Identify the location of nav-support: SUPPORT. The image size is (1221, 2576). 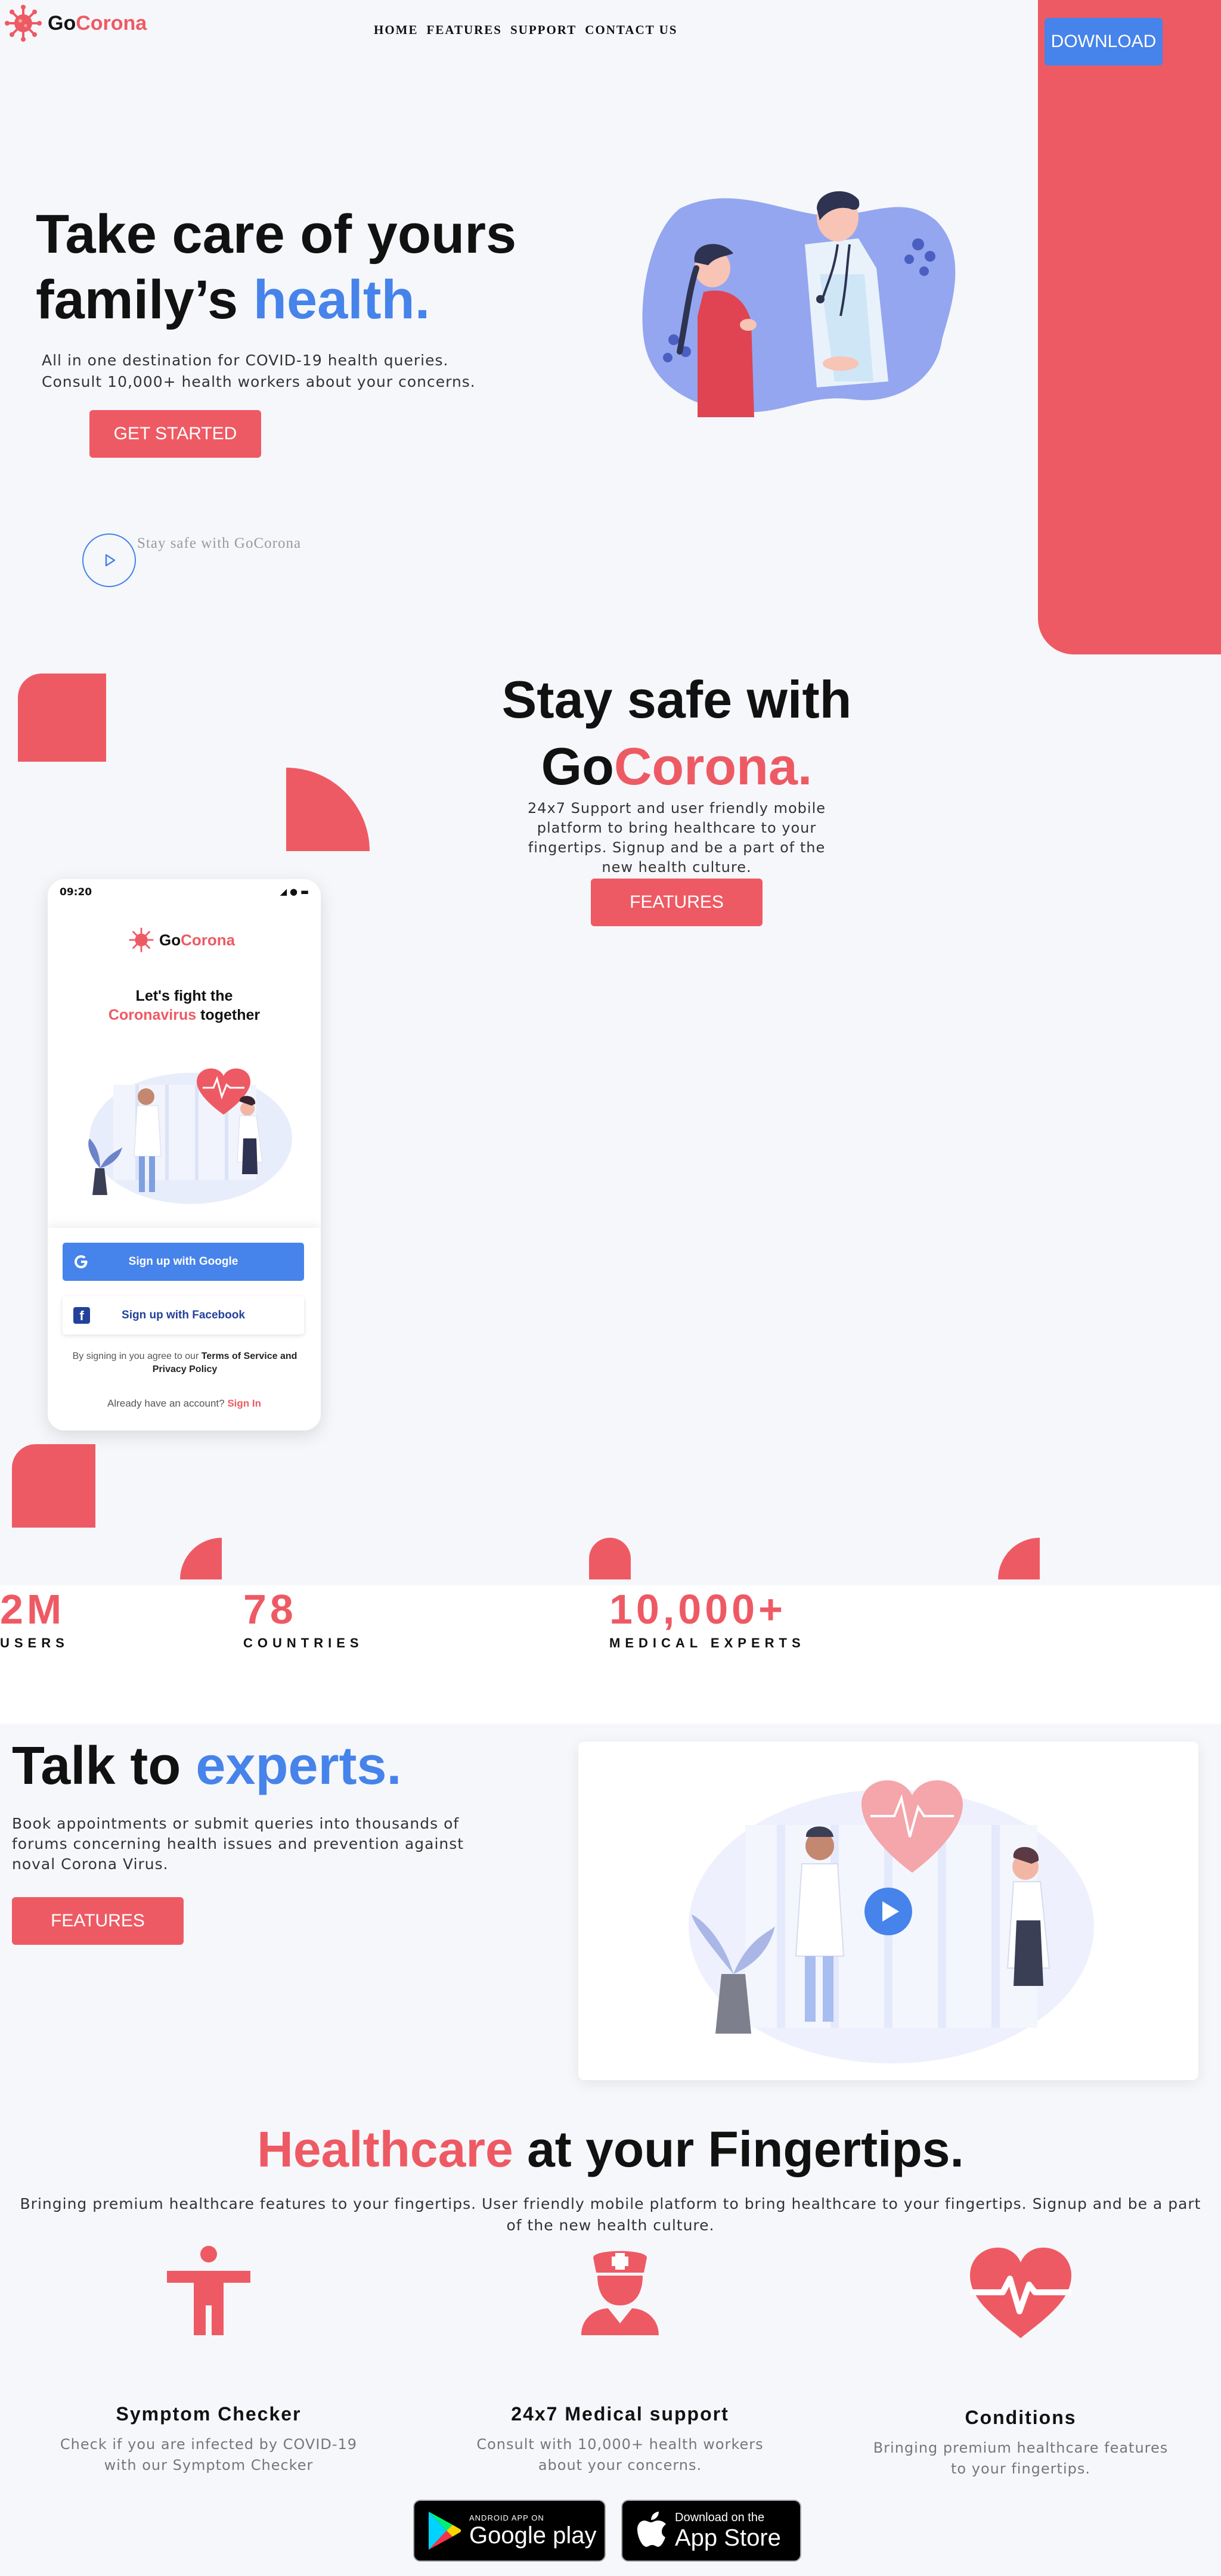
(543, 30).